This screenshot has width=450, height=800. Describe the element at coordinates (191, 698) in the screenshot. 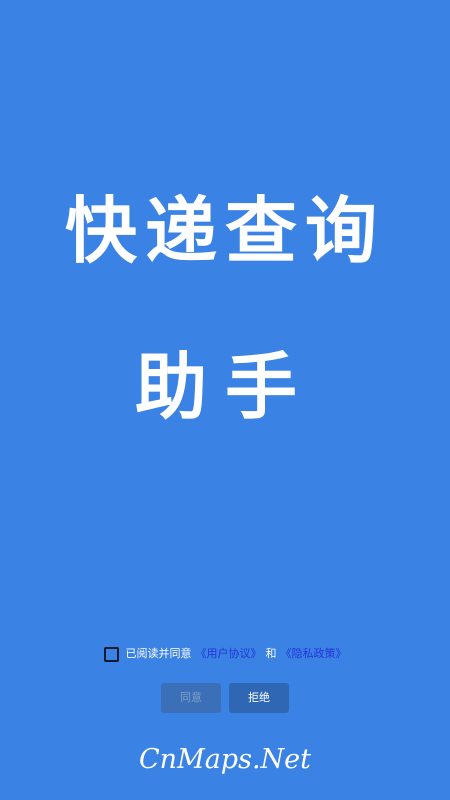

I see `agree-button: 同意` at that location.